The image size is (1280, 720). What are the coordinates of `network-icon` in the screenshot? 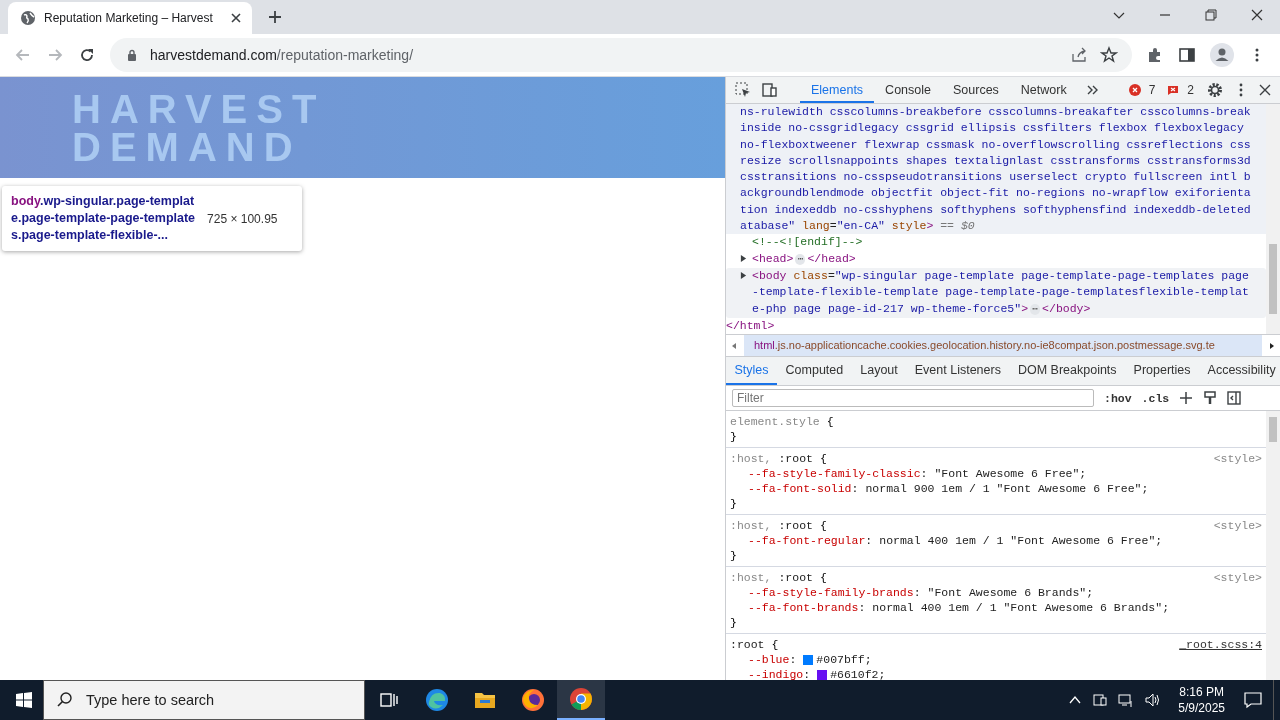 It's located at (1126, 700).